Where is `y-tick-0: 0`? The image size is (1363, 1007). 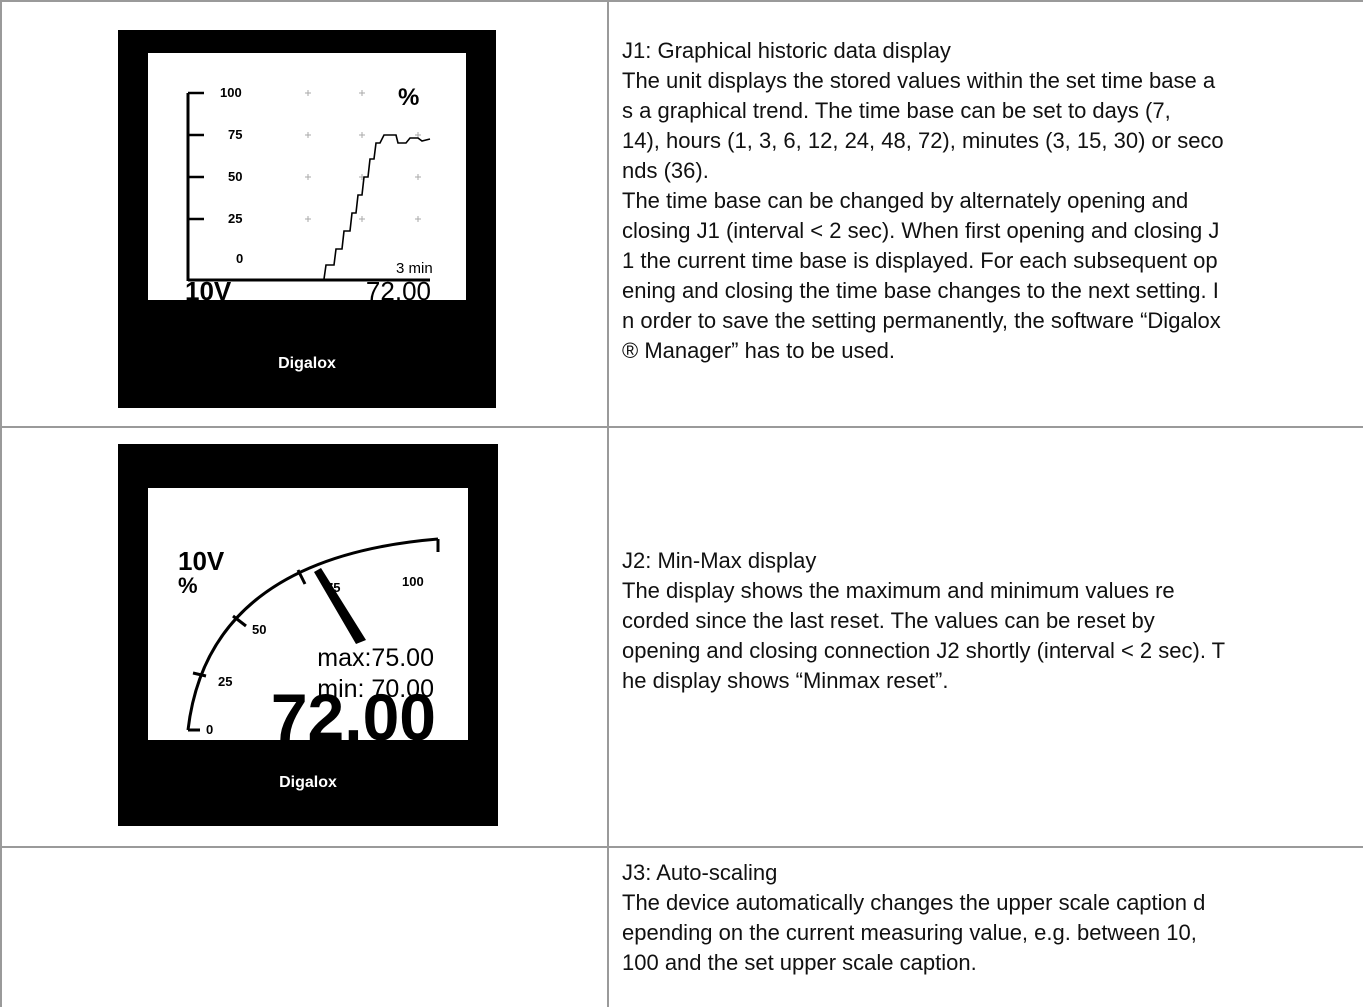
y-tick-0: 0 is located at coordinates (239, 258).